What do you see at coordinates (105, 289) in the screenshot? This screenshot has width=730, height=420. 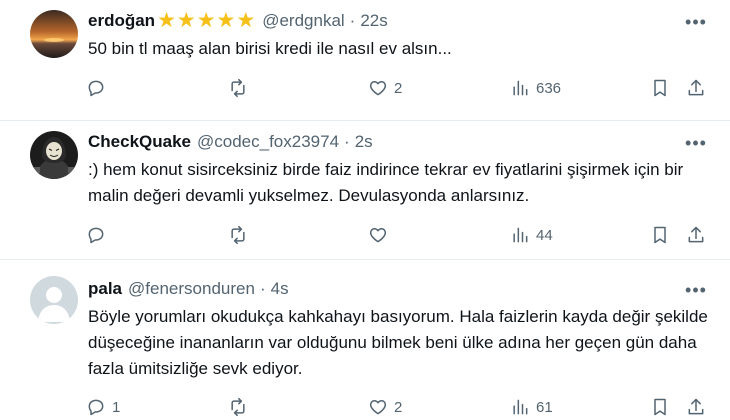 I see `display-name: pala` at bounding box center [105, 289].